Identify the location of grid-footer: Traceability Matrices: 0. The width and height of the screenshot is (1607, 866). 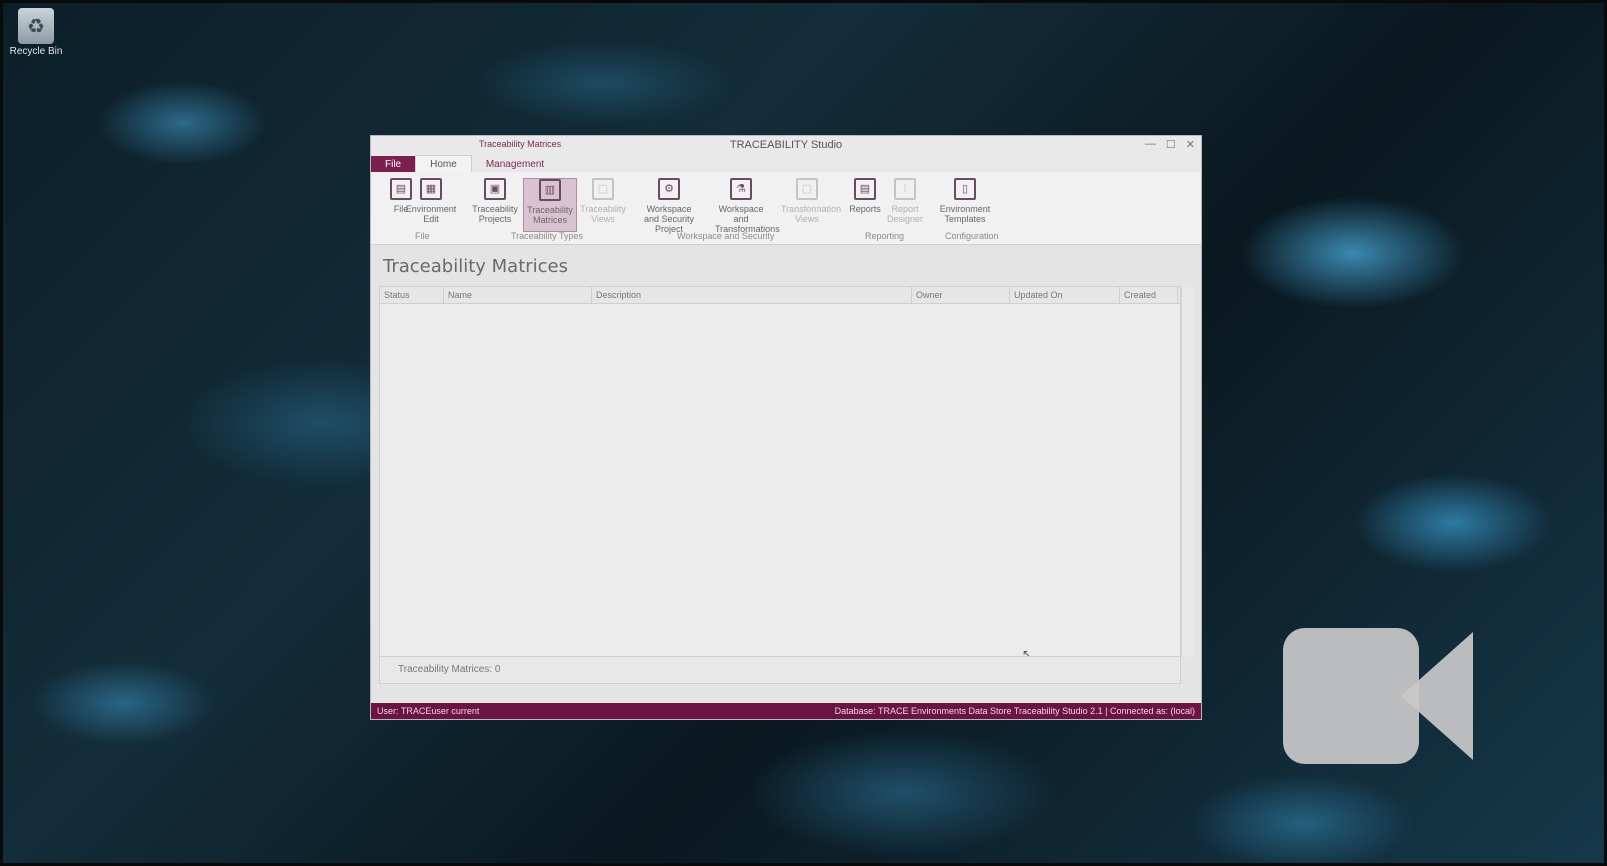
(780, 670).